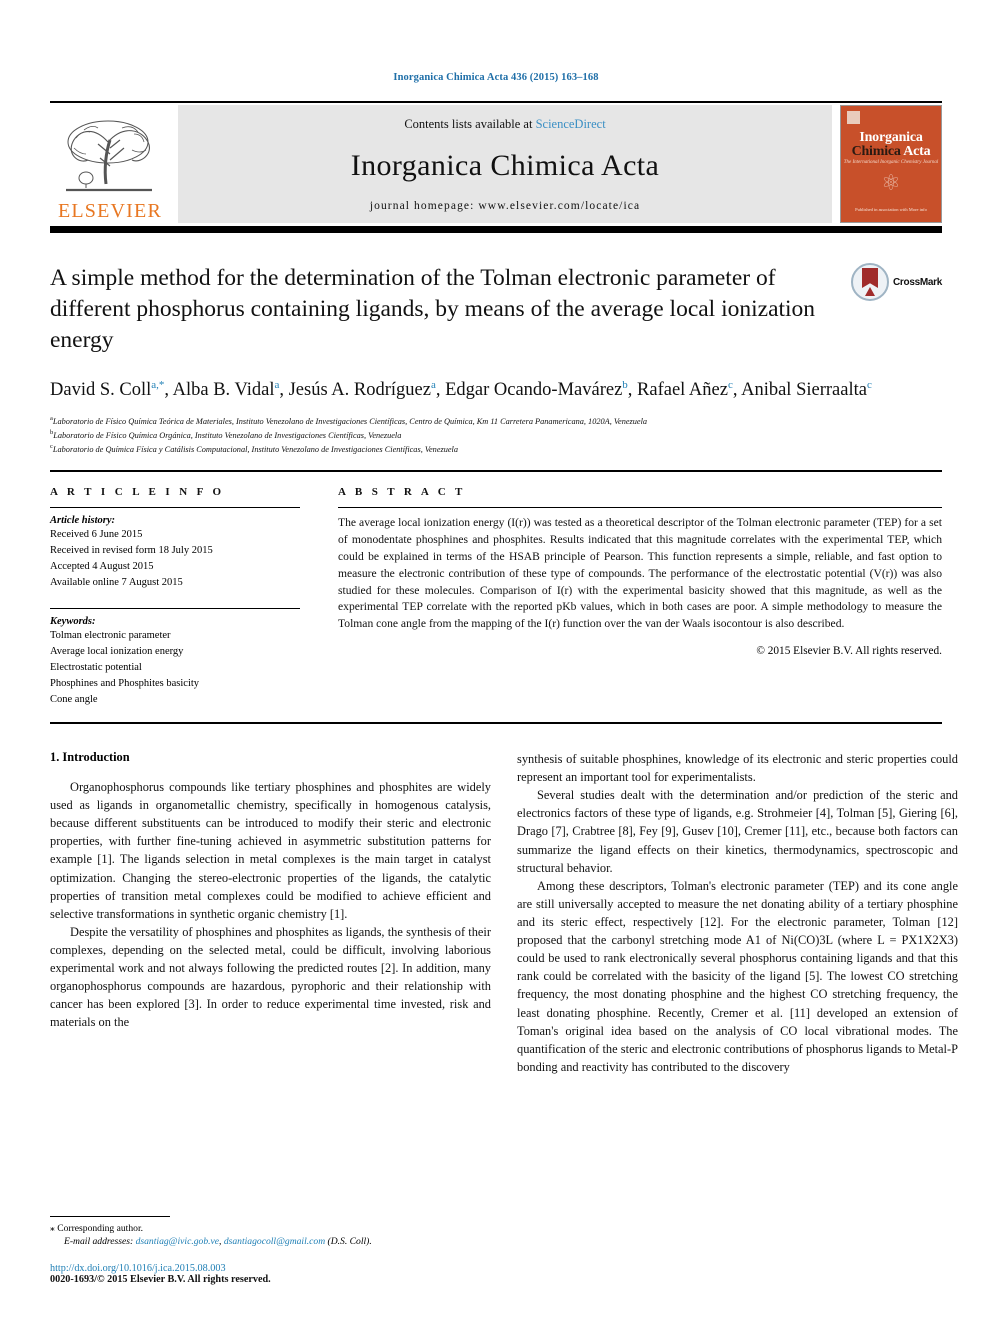 This screenshot has width=992, height=1323. I want to click on author-name: Alba B. Vidal, so click(224, 390).